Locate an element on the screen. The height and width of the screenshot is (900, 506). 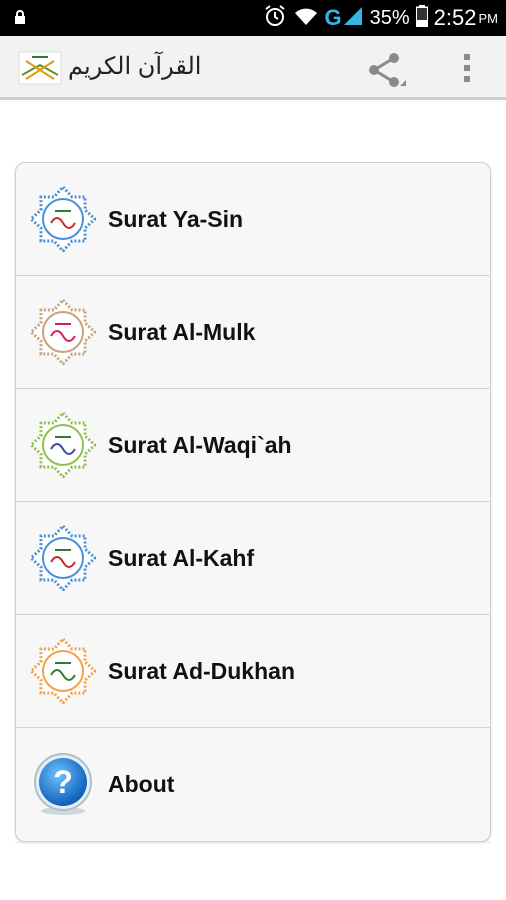
network-type: G is located at coordinates (333, 17).